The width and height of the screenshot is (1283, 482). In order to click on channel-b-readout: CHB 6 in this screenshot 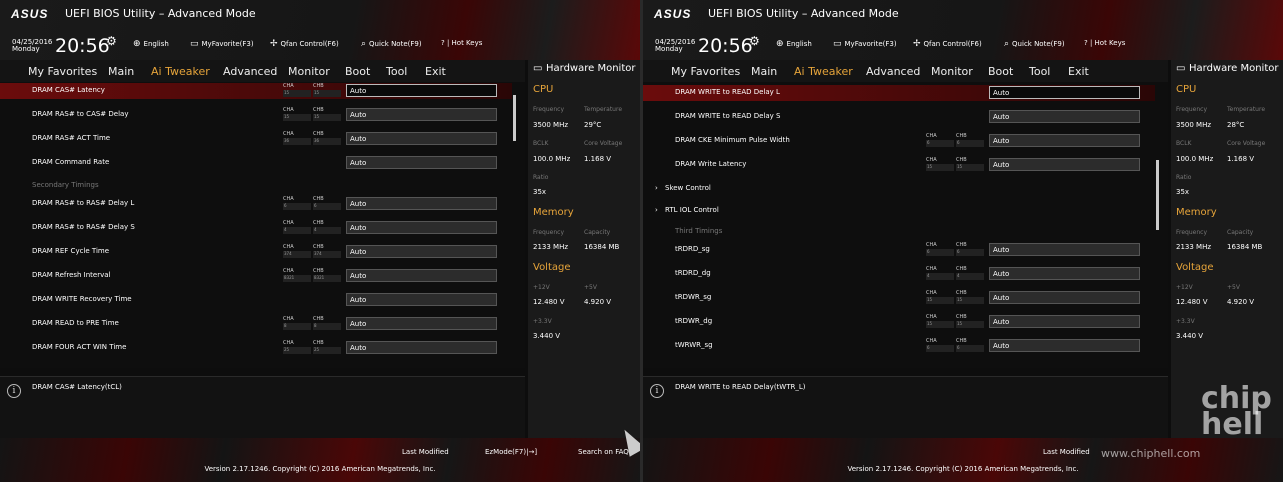, I will do `click(970, 249)`.